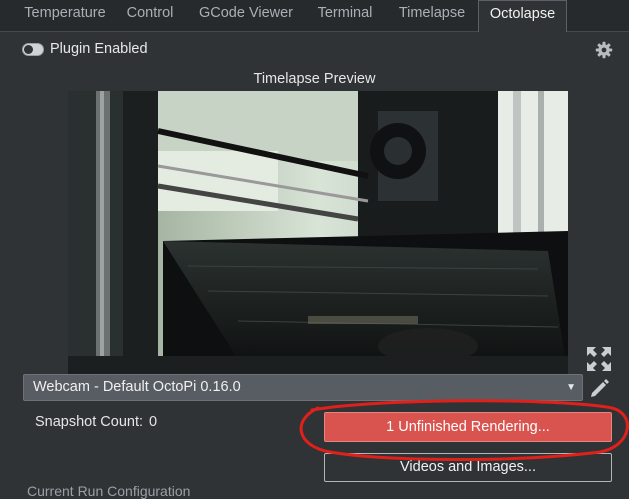 This screenshot has width=629, height=499. What do you see at coordinates (604, 50) in the screenshot?
I see `gear-icon` at bounding box center [604, 50].